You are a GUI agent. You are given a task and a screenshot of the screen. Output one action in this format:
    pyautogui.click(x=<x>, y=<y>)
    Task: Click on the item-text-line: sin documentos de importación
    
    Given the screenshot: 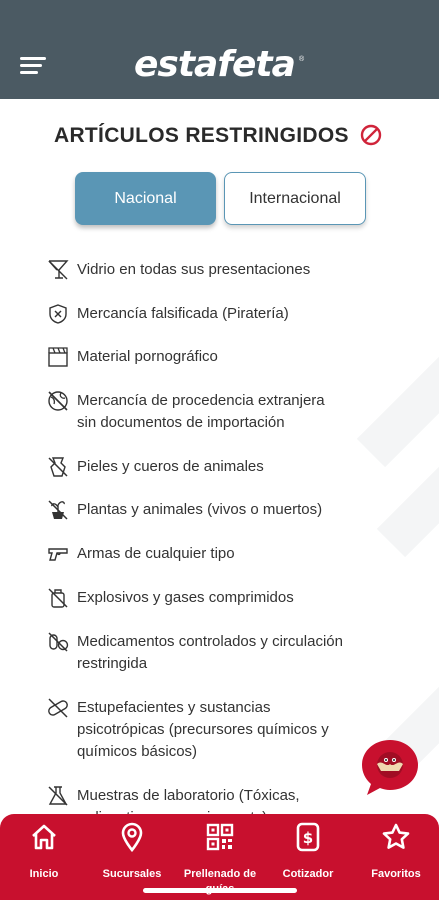 What is the action you would take?
    pyautogui.click(x=181, y=422)
    